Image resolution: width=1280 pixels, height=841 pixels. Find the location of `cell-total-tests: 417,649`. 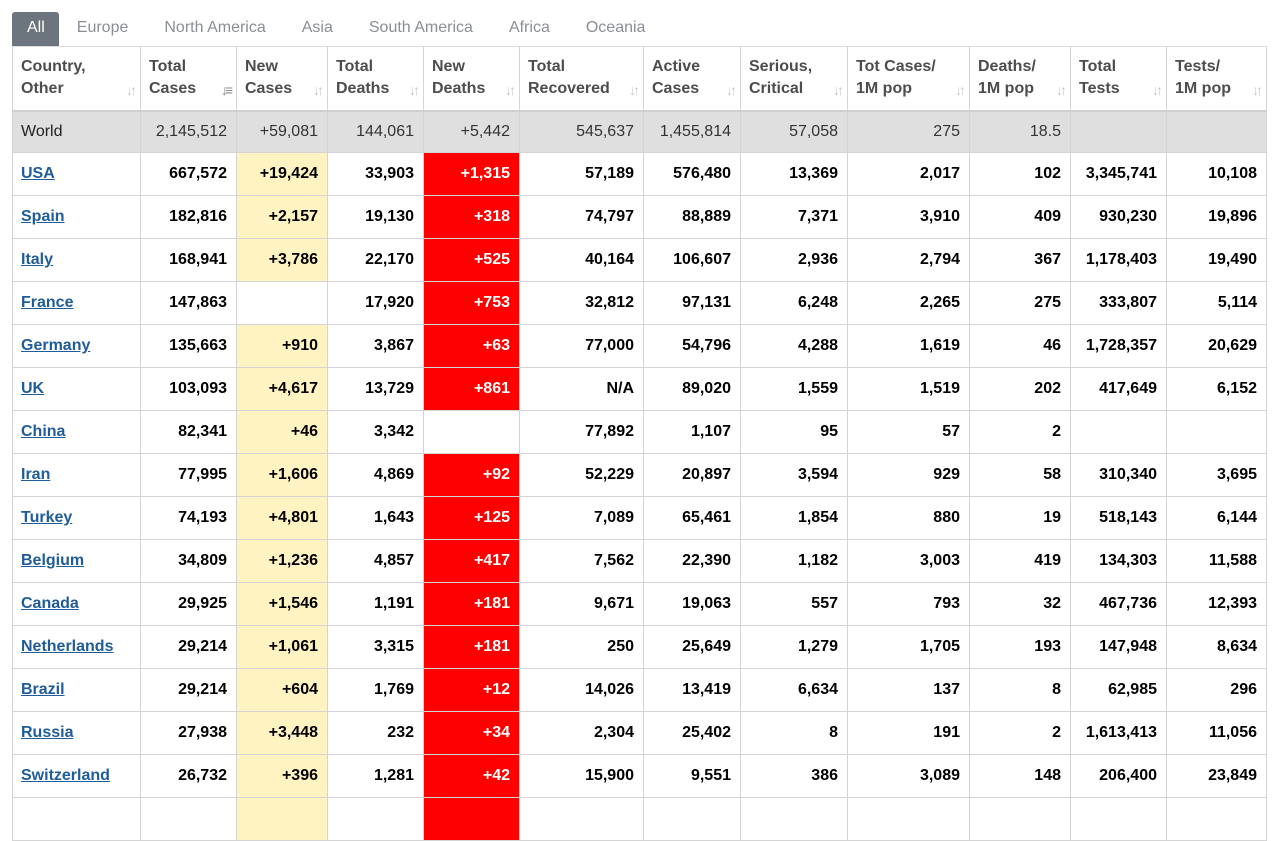

cell-total-tests: 417,649 is located at coordinates (1118, 389).